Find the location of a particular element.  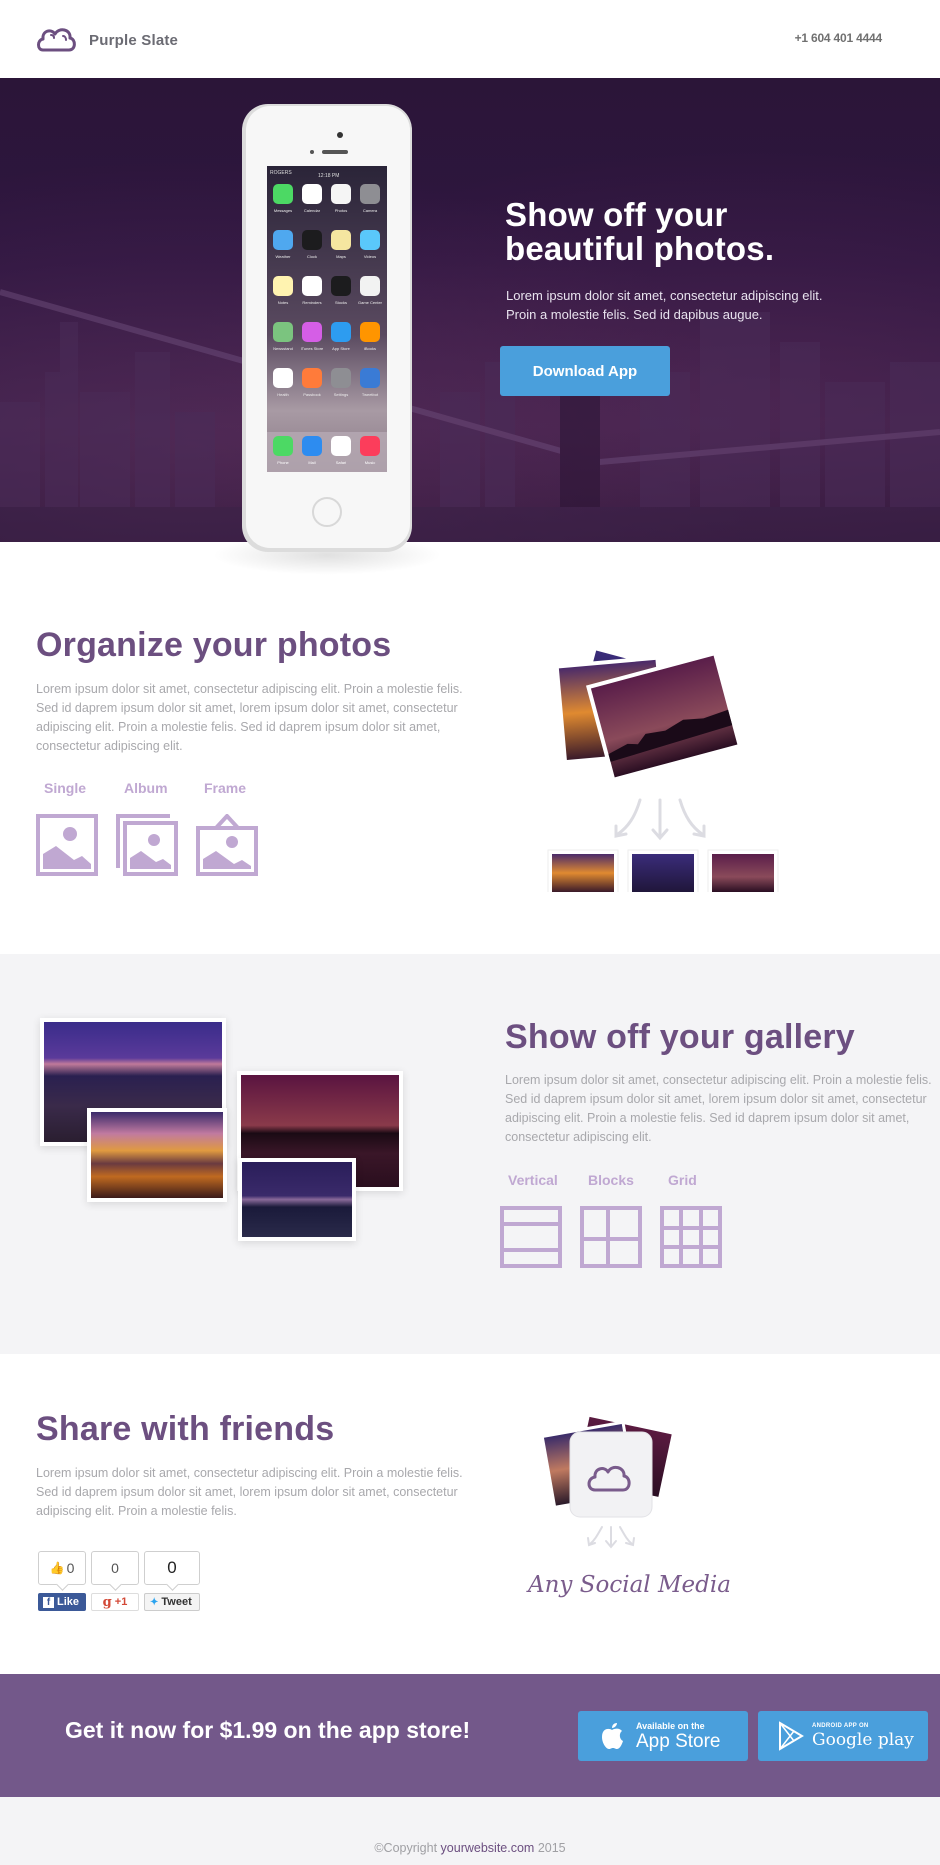

option-single: Single is located at coordinates (76, 828).